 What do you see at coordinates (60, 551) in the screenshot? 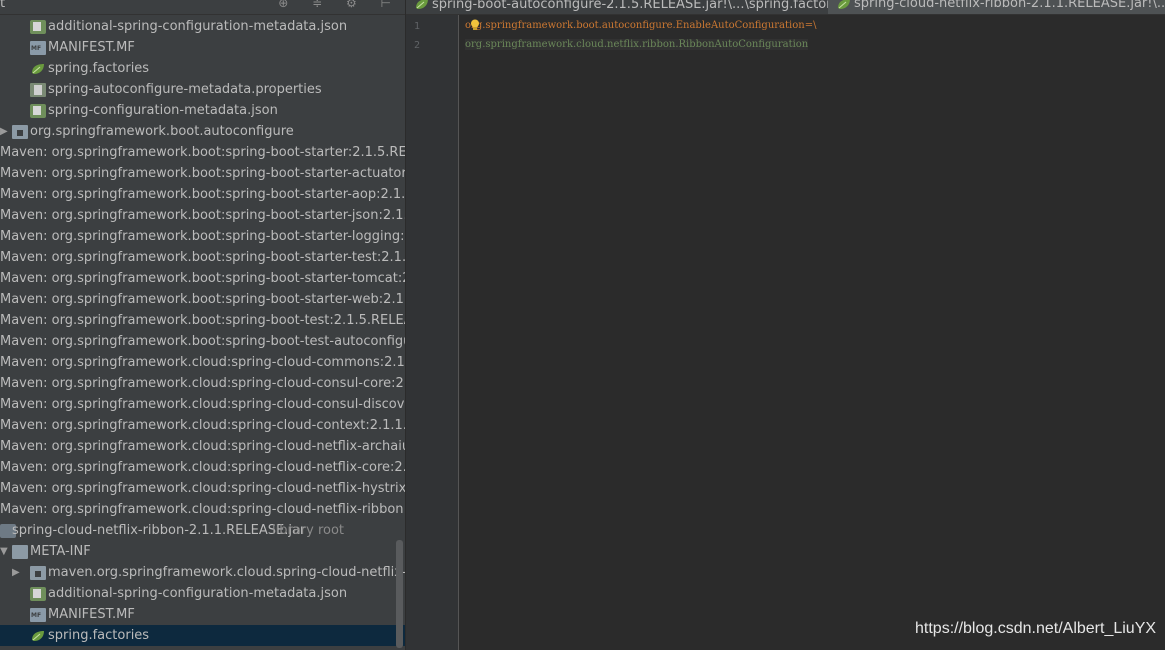
I see `tree-item-label: META-INF` at bounding box center [60, 551].